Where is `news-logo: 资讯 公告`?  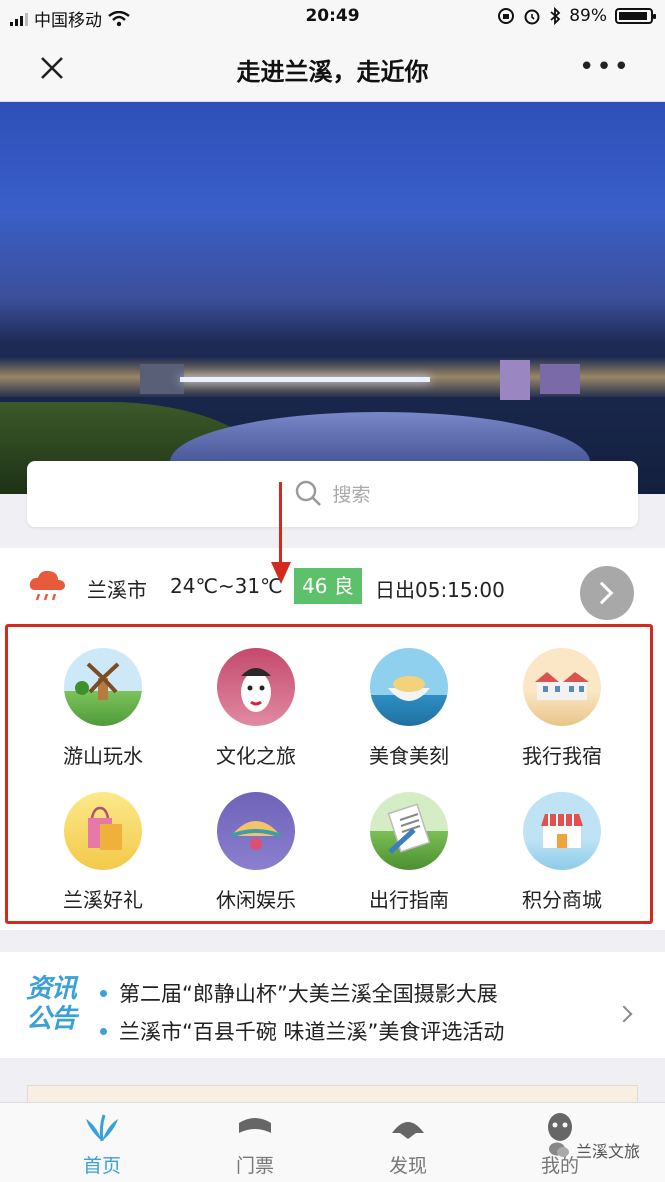 news-logo: 资讯 公告 is located at coordinates (56, 1004).